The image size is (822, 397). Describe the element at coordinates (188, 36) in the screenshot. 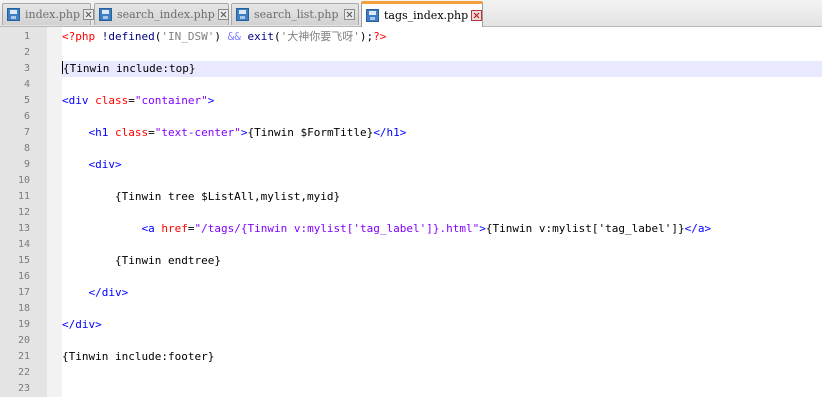

I see `code-token: 'IN_DSW'` at that location.